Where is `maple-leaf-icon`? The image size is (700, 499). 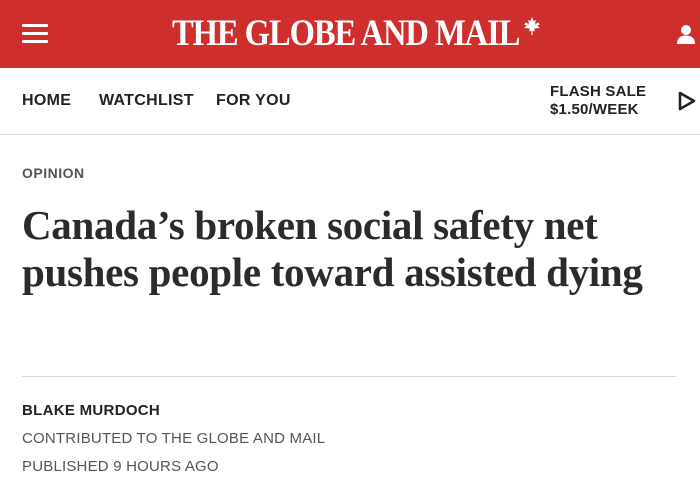
maple-leaf-icon is located at coordinates (532, 26).